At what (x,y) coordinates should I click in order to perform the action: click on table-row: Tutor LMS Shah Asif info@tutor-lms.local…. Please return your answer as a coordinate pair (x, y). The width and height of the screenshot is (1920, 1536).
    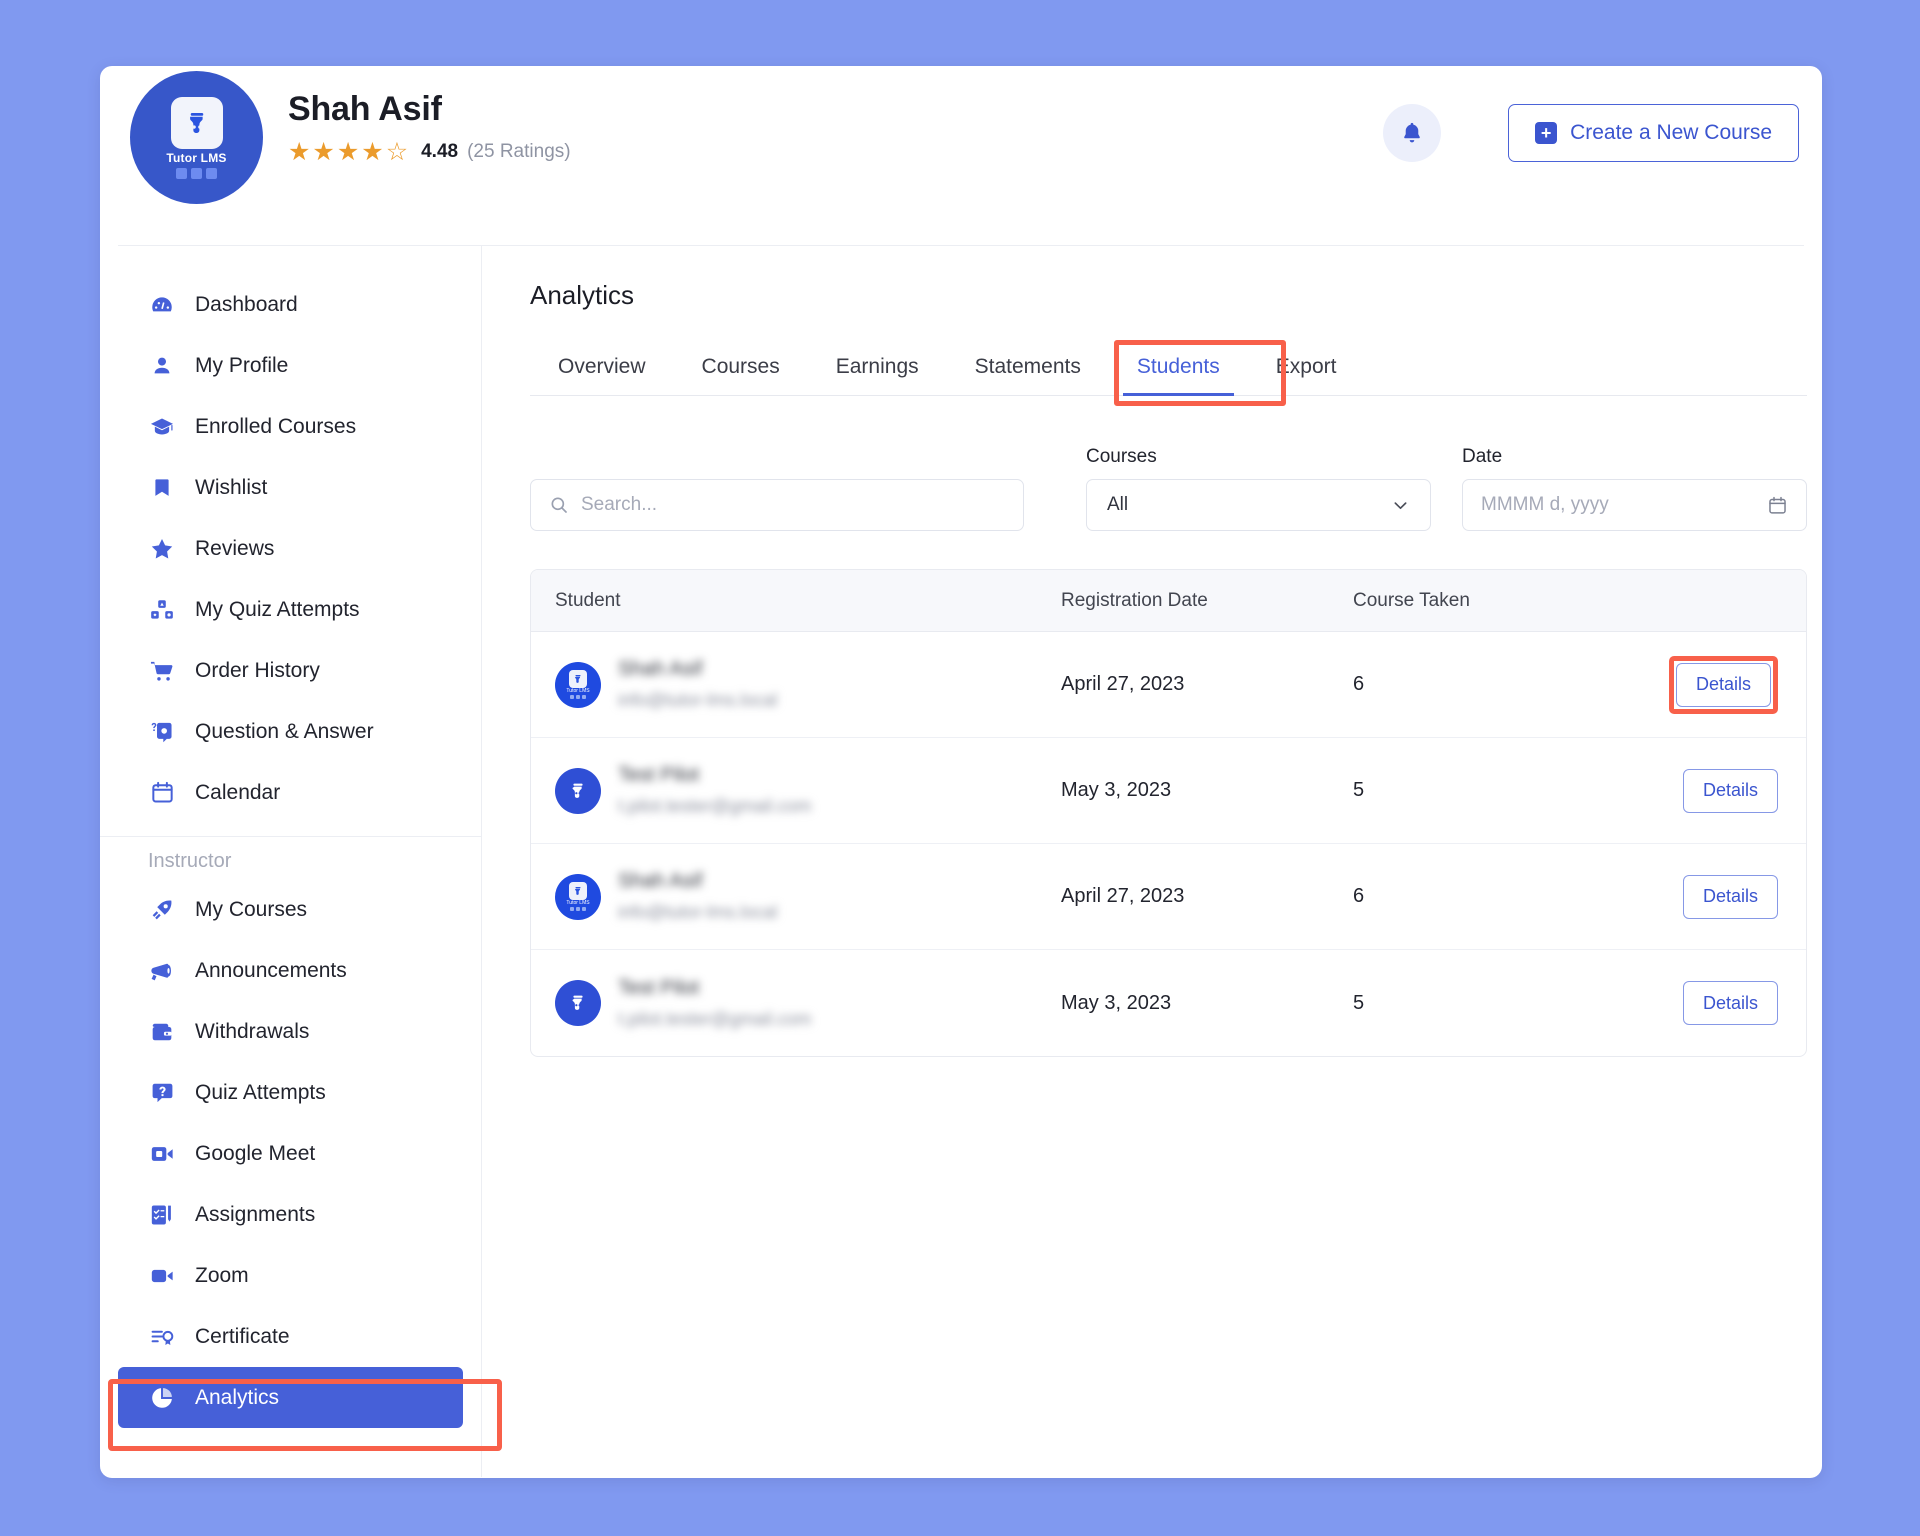
    Looking at the image, I should click on (1168, 685).